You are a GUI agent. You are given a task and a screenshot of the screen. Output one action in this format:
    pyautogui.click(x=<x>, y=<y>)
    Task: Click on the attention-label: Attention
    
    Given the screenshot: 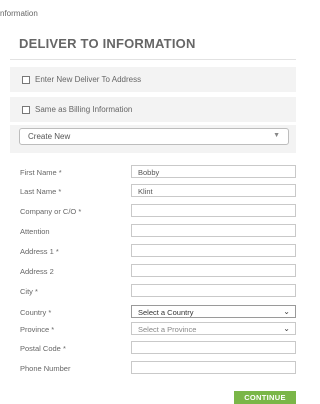 What is the action you would take?
    pyautogui.click(x=35, y=231)
    